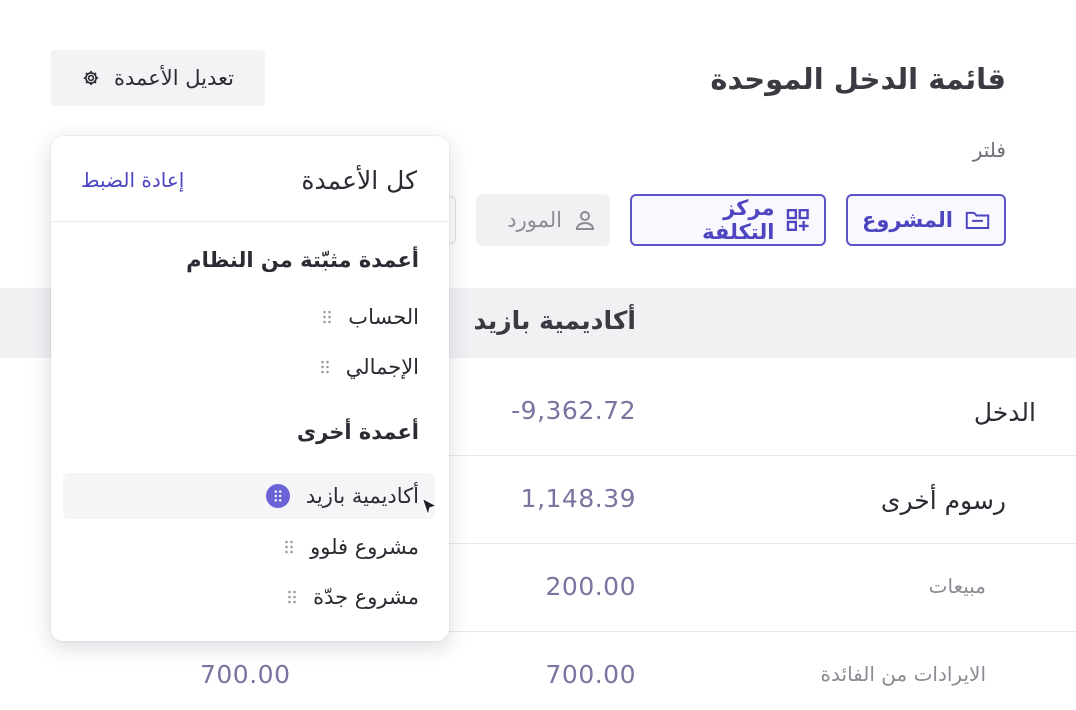  What do you see at coordinates (989, 150) in the screenshot?
I see `filter-label: فلتر` at bounding box center [989, 150].